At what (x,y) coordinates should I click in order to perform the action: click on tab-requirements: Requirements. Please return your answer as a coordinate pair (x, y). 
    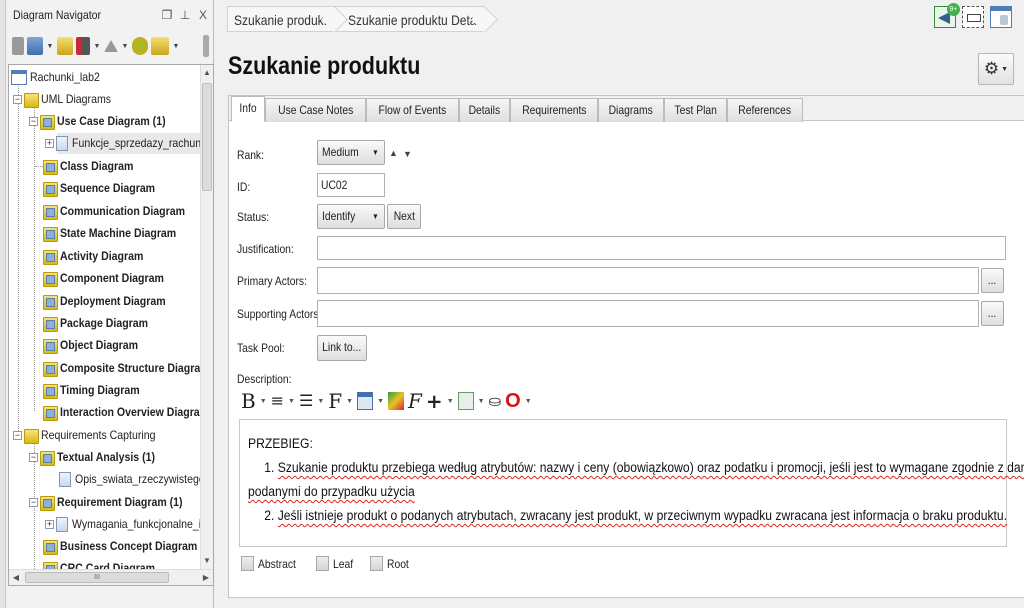
    Looking at the image, I should click on (554, 110).